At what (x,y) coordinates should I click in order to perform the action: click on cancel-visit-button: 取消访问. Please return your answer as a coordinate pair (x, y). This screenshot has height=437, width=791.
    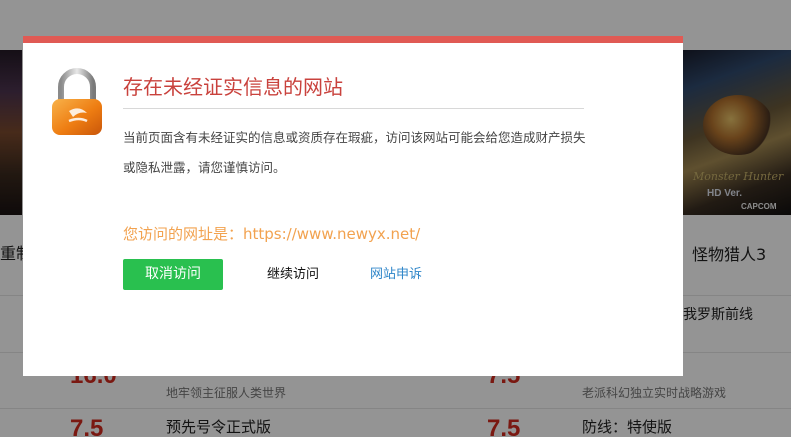
    Looking at the image, I should click on (173, 274).